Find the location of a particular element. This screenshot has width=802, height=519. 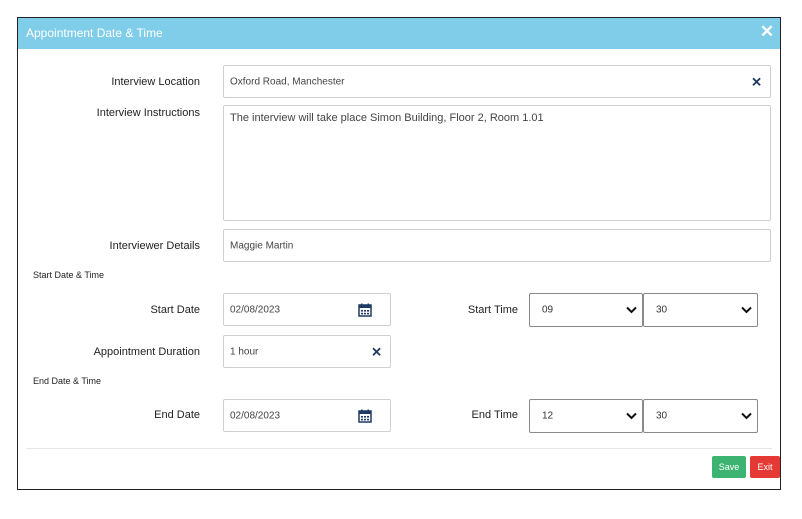

interview-location-value: Oxford Road, Manchester is located at coordinates (287, 81).